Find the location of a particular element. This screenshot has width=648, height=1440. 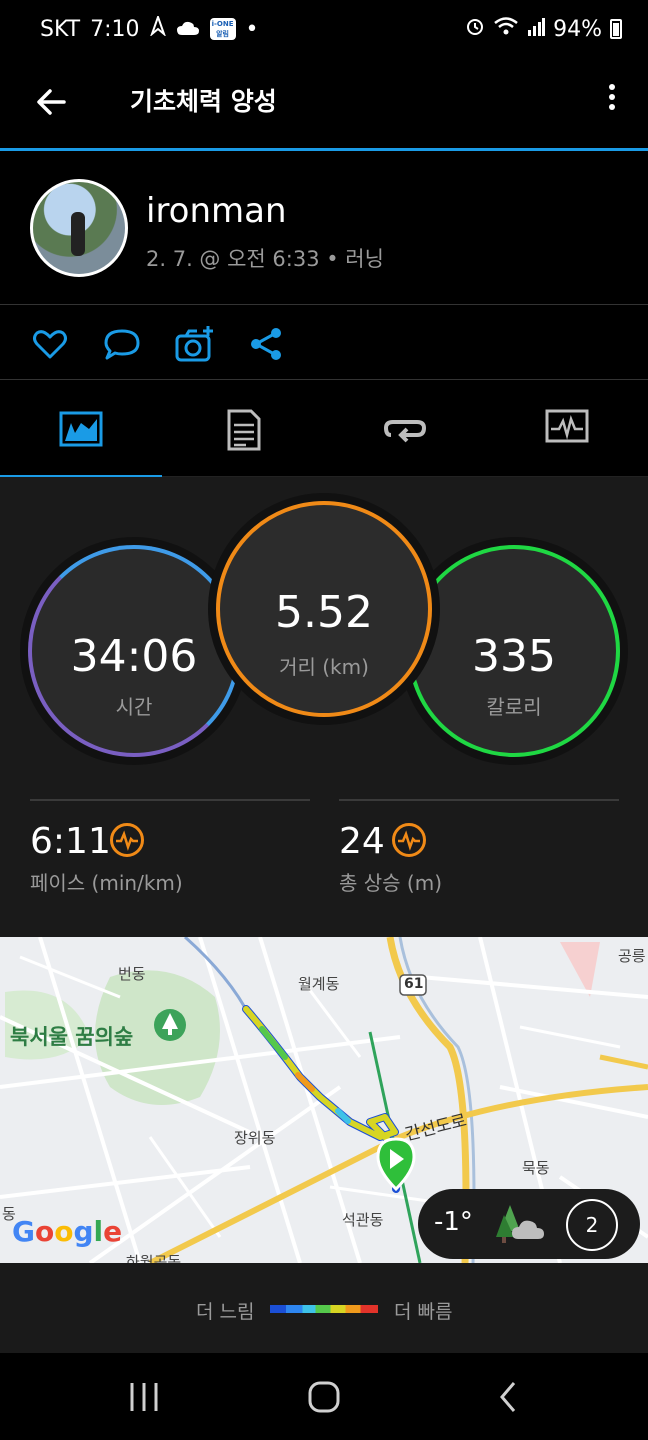

page-title: 기초체력 양성 is located at coordinates (203, 101).